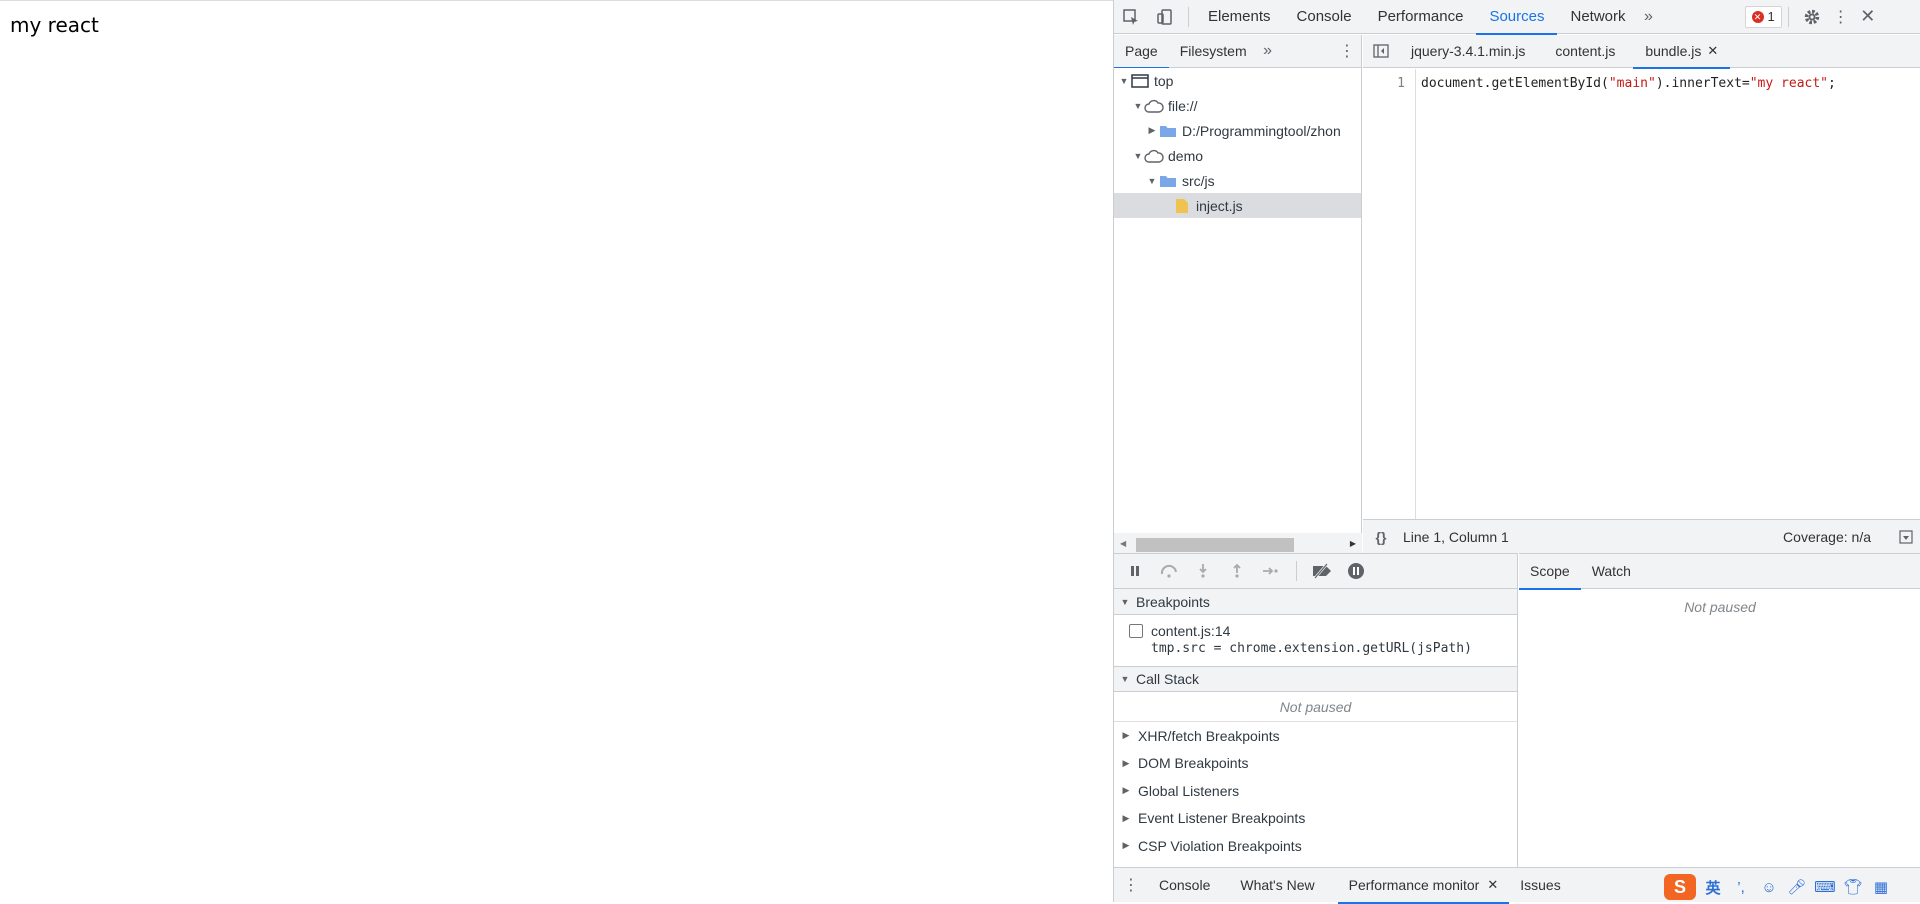 Image resolution: width=1920 pixels, height=904 pixels. Describe the element at coordinates (1540, 885) in the screenshot. I see `drawer-tab-issues: Issues` at that location.